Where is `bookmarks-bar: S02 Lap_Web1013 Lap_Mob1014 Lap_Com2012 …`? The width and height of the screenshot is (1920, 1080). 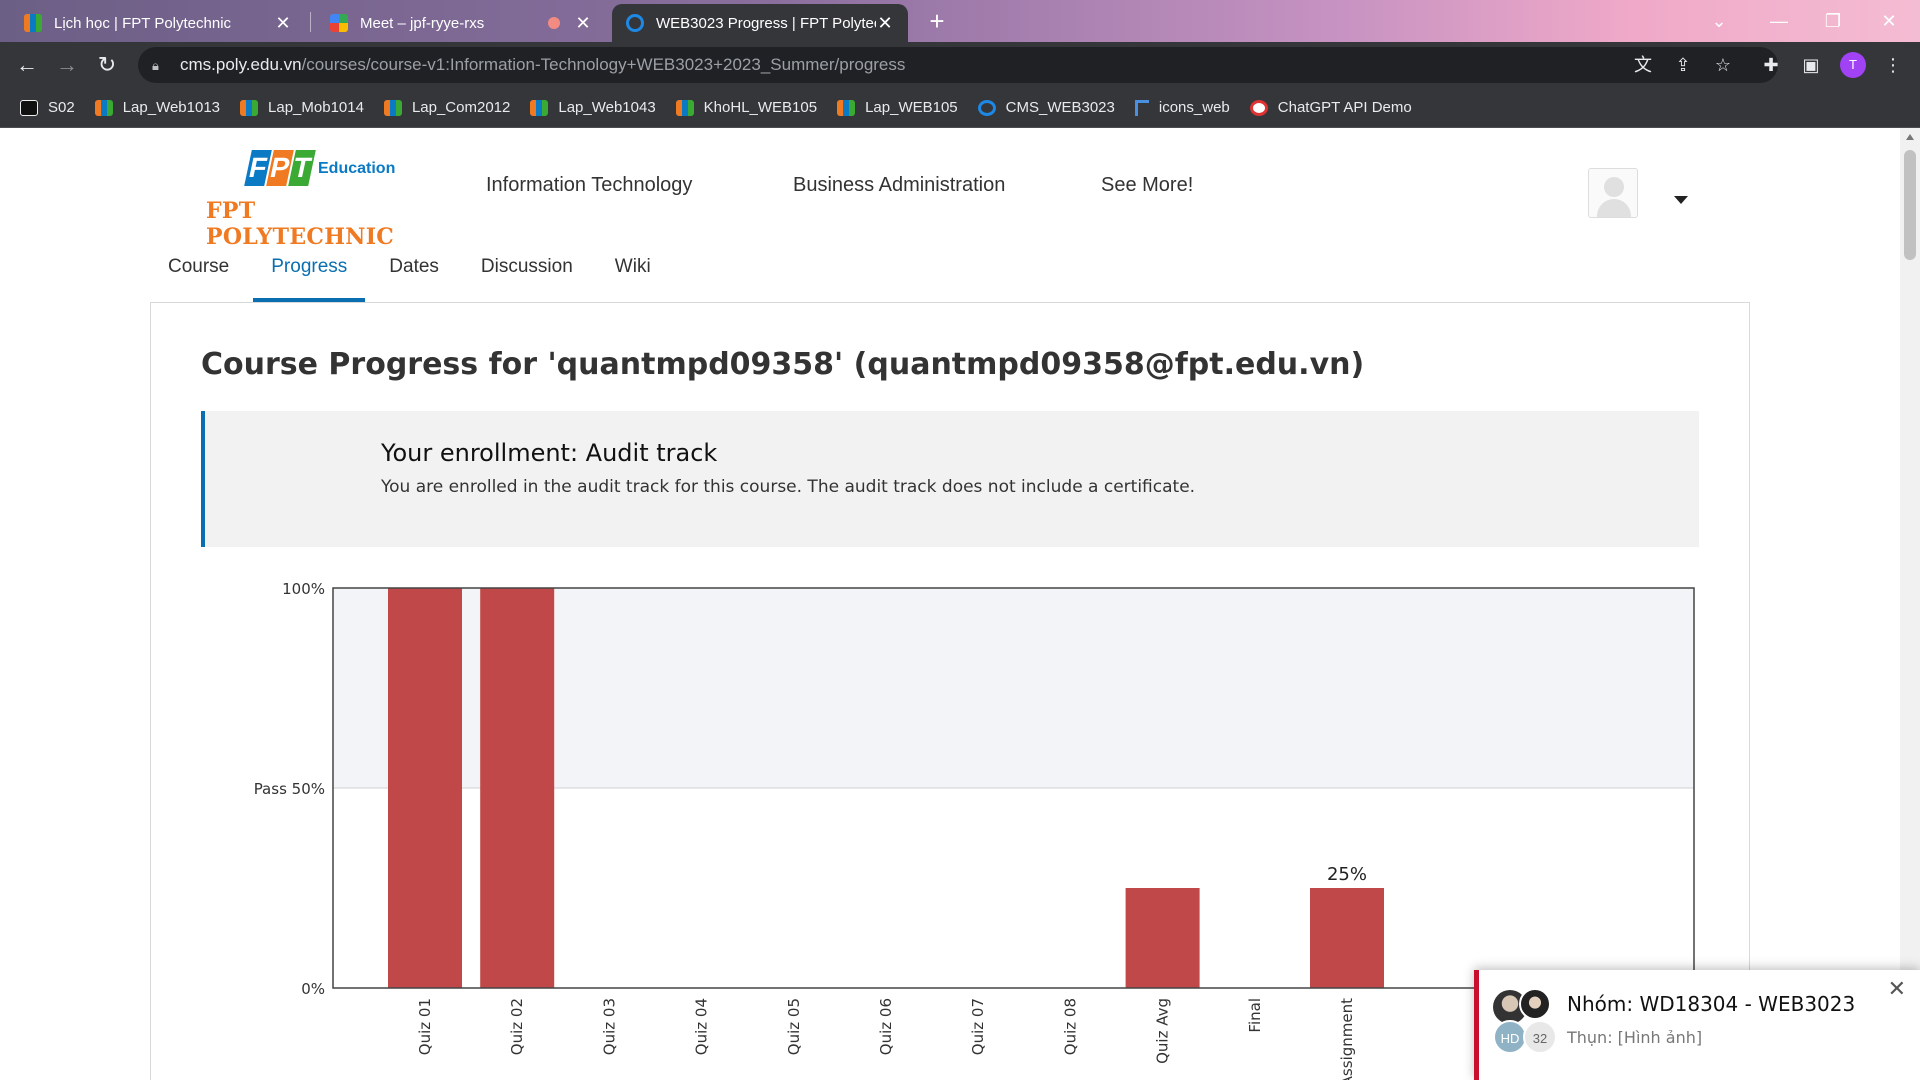
bookmarks-bar: S02 Lap_Web1013 Lap_Mob1014 Lap_Com2012 … is located at coordinates (960, 108).